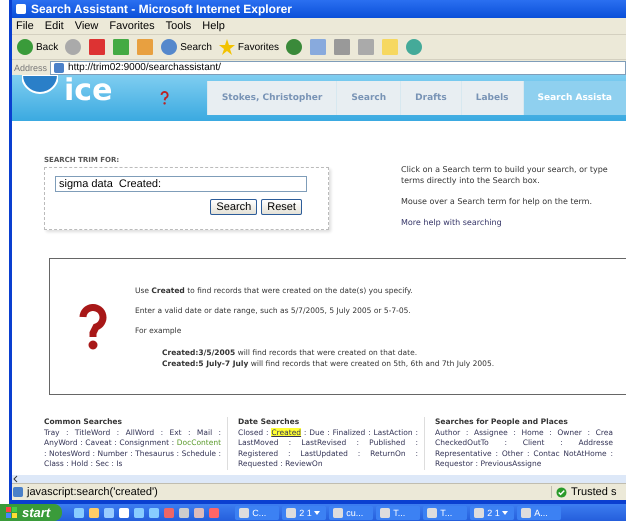 The image size is (626, 521). What do you see at coordinates (86, 26) in the screenshot?
I see `menu-item: View` at bounding box center [86, 26].